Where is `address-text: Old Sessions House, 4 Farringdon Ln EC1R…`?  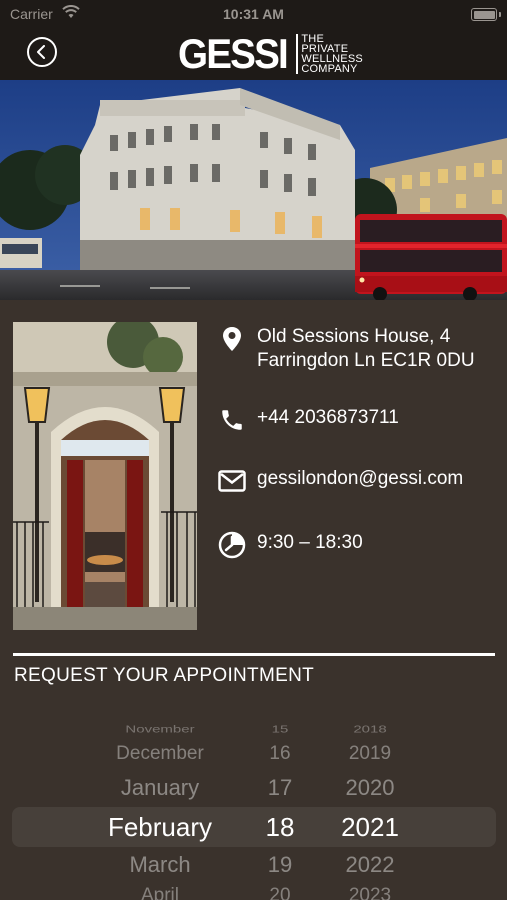
address-text: Old Sessions House, 4 Farringdon Ln EC1R… is located at coordinates (366, 348).